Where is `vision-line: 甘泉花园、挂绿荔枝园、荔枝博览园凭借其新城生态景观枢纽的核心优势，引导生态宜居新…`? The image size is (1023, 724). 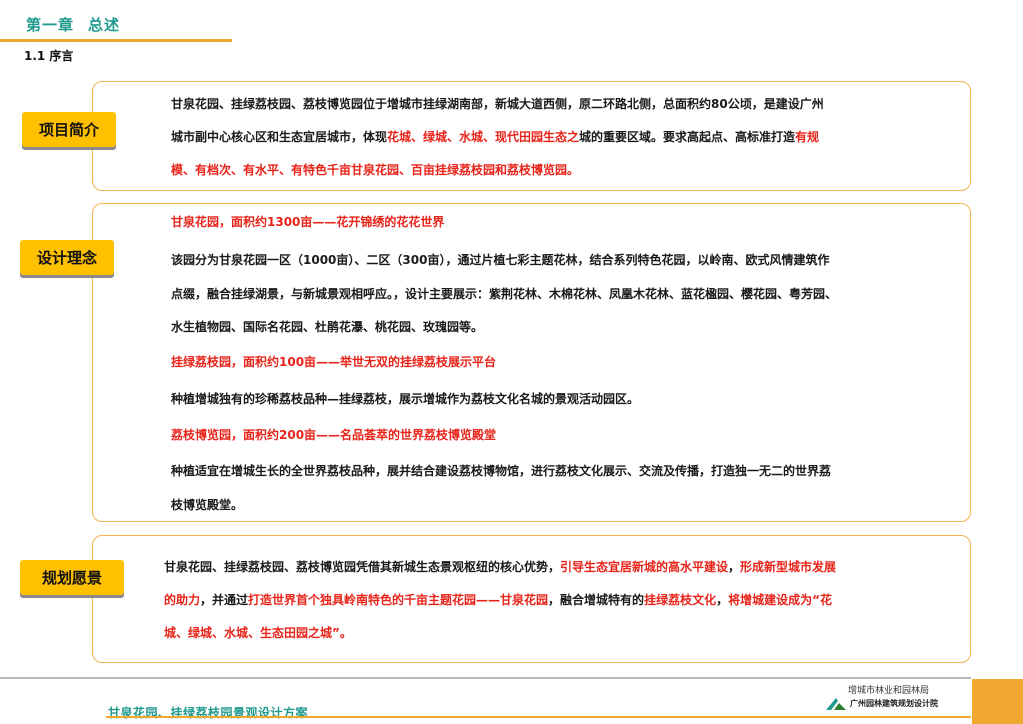 vision-line: 甘泉花园、挂绿荔枝园、荔枝博览园凭借其新城生态景观枢纽的核心优势，引导生态宜居新… is located at coordinates (500, 567).